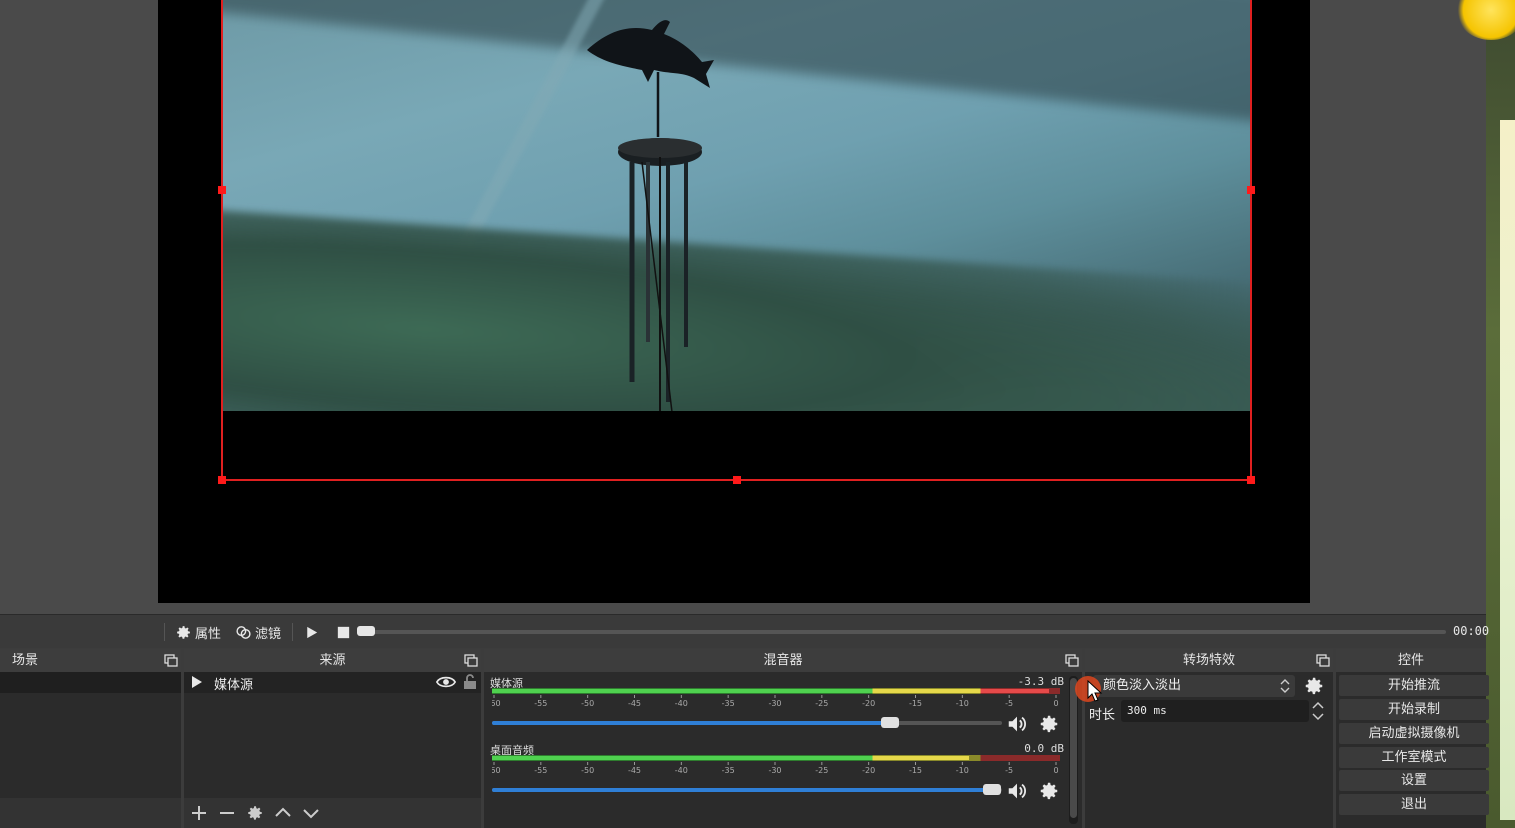 This screenshot has width=1515, height=828. What do you see at coordinates (783, 660) in the screenshot?
I see `mixer-title: 混音器` at bounding box center [783, 660].